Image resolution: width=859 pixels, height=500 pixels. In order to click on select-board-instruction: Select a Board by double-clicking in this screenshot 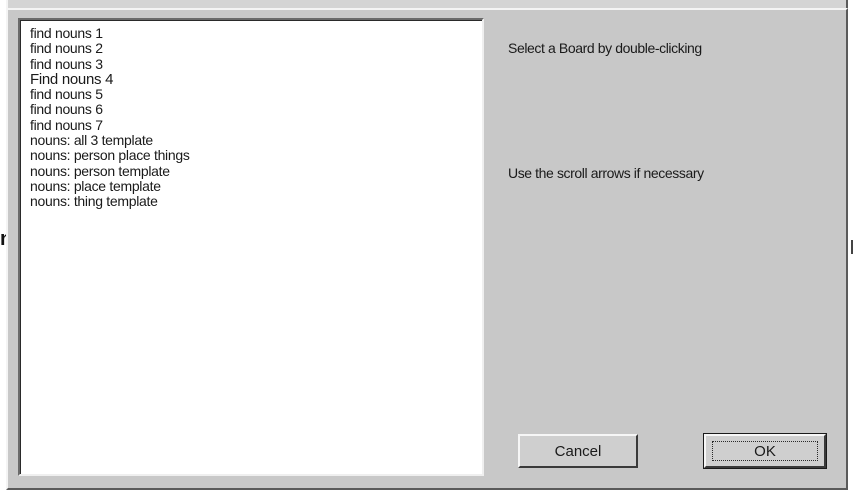, I will do `click(605, 48)`.